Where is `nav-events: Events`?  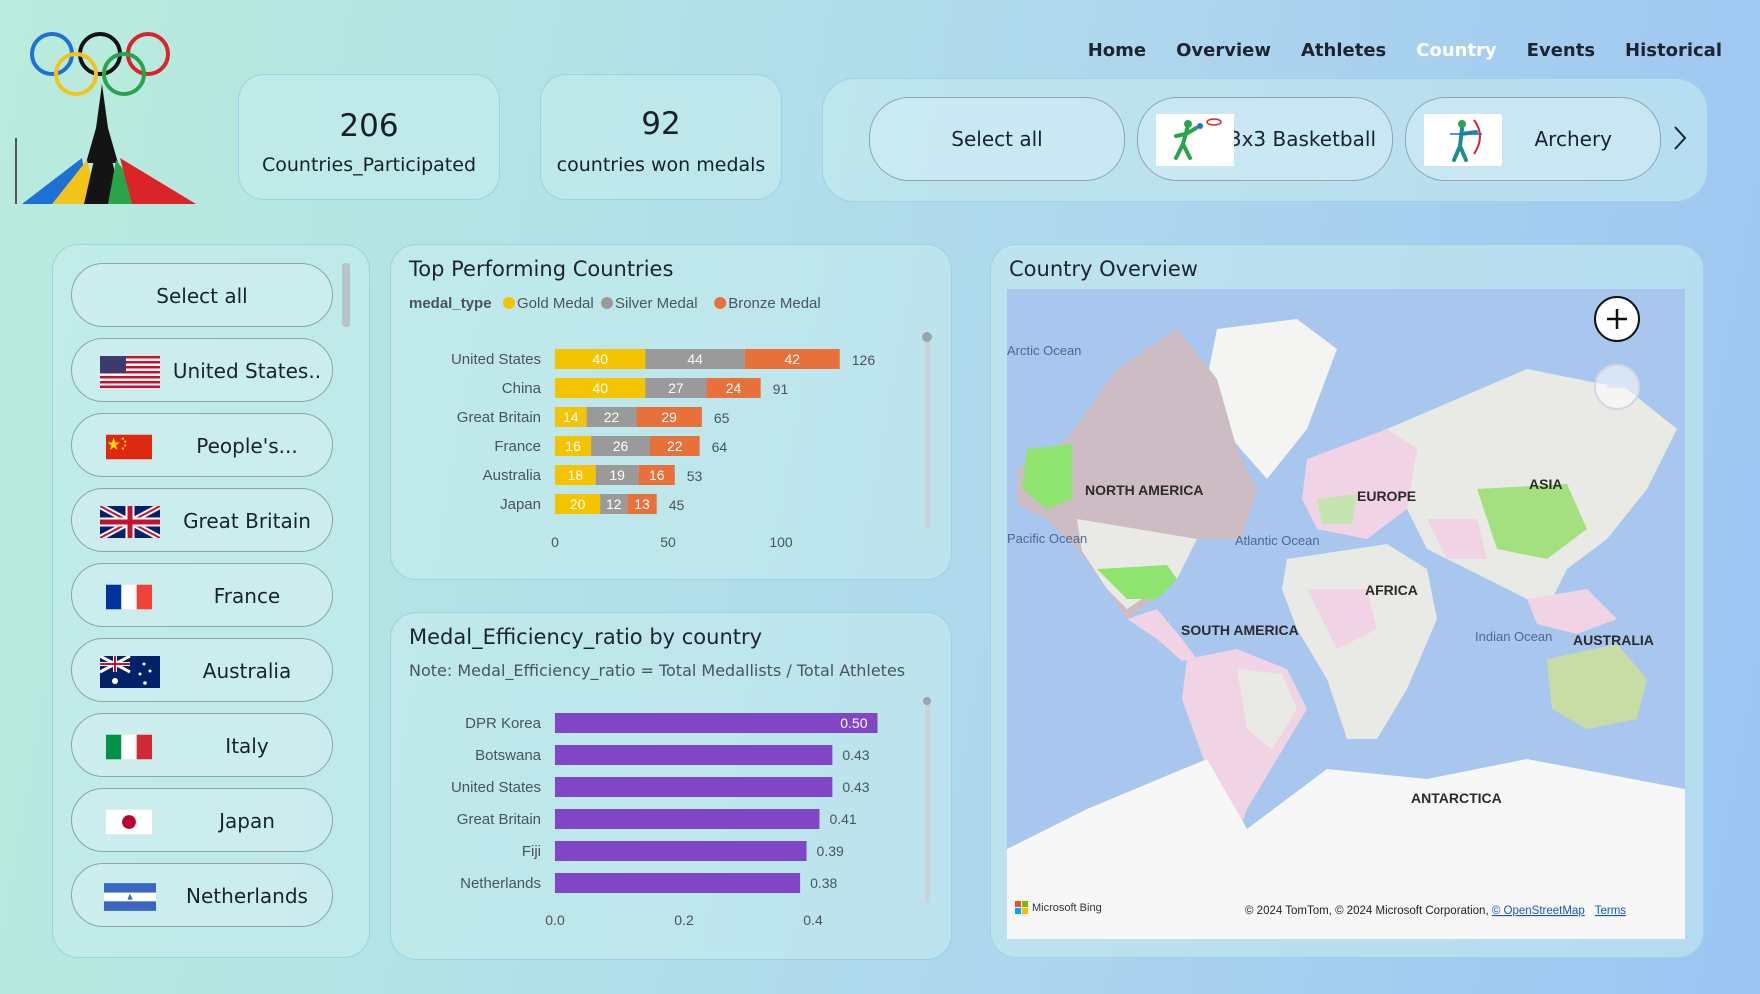
nav-events: Events is located at coordinates (1561, 50).